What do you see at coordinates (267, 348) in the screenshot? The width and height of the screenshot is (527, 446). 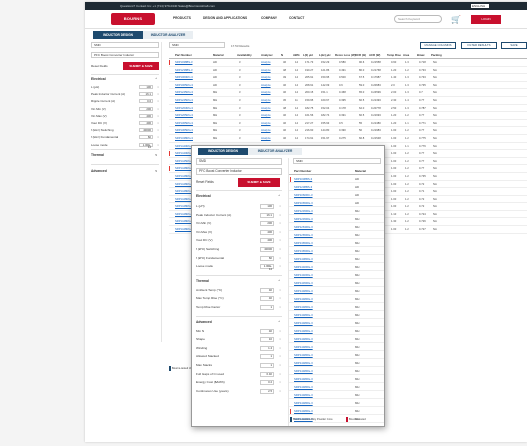 I see `field-value-input: 1.4` at bounding box center [267, 348].